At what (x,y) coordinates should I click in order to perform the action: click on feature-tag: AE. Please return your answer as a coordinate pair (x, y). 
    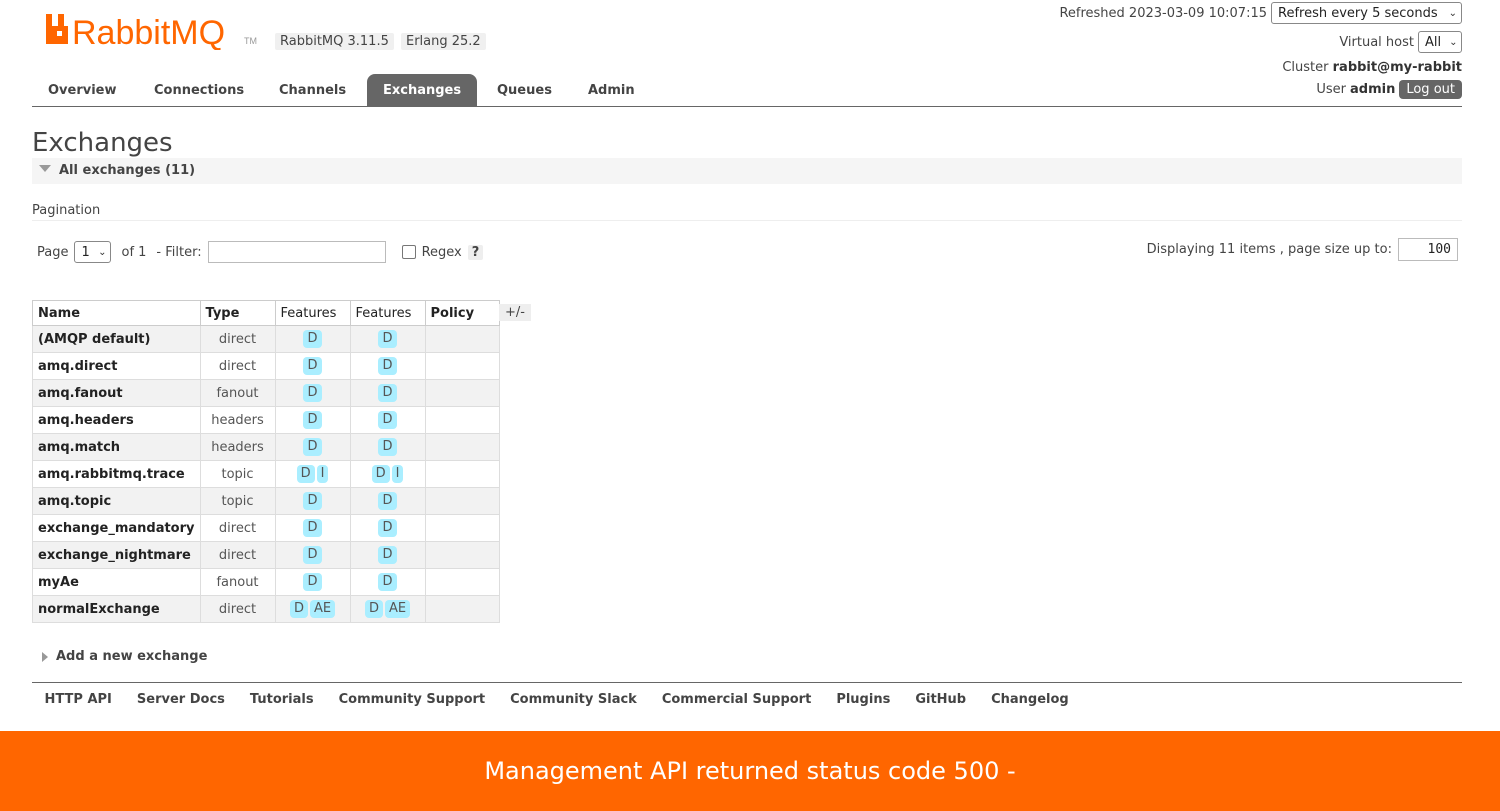
    Looking at the image, I should click on (397, 609).